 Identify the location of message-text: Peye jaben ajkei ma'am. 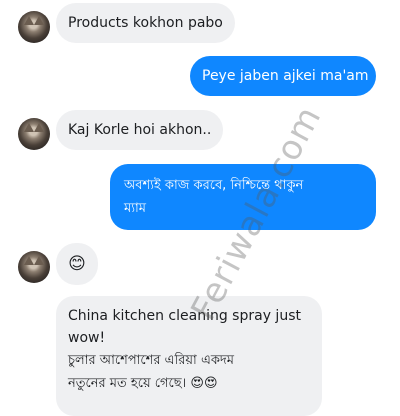
(285, 76).